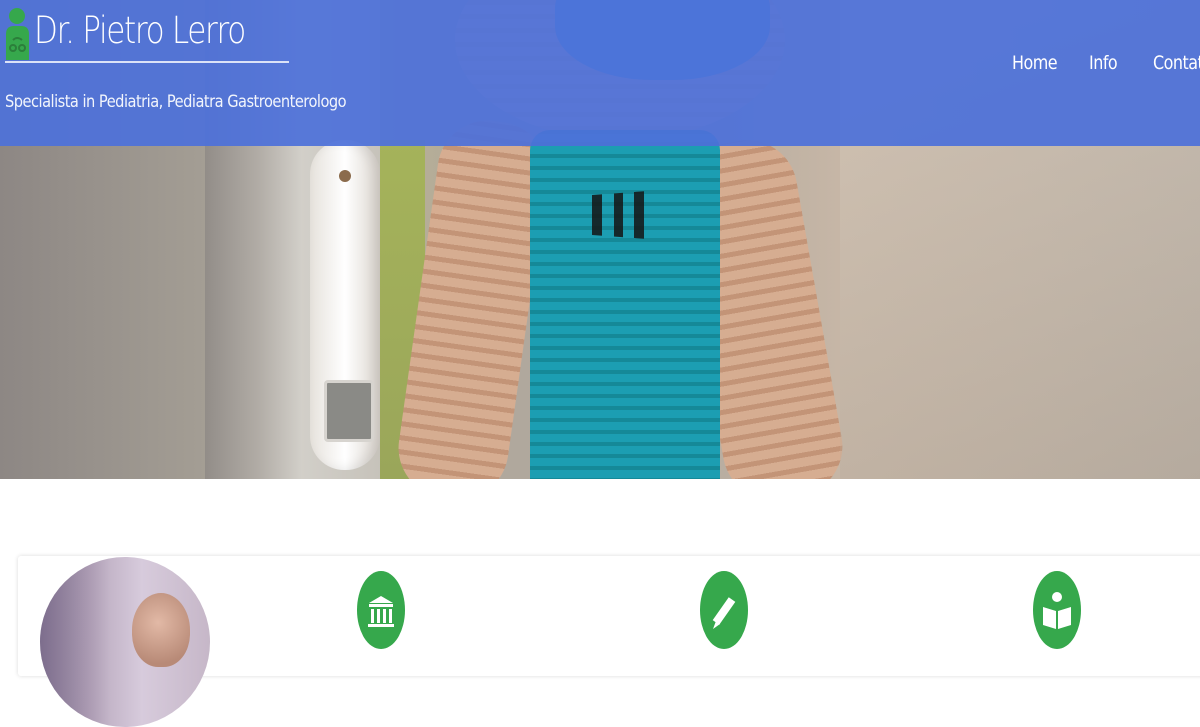 This screenshot has height=727, width=1200. I want to click on pencil-edit-icon, so click(724, 610).